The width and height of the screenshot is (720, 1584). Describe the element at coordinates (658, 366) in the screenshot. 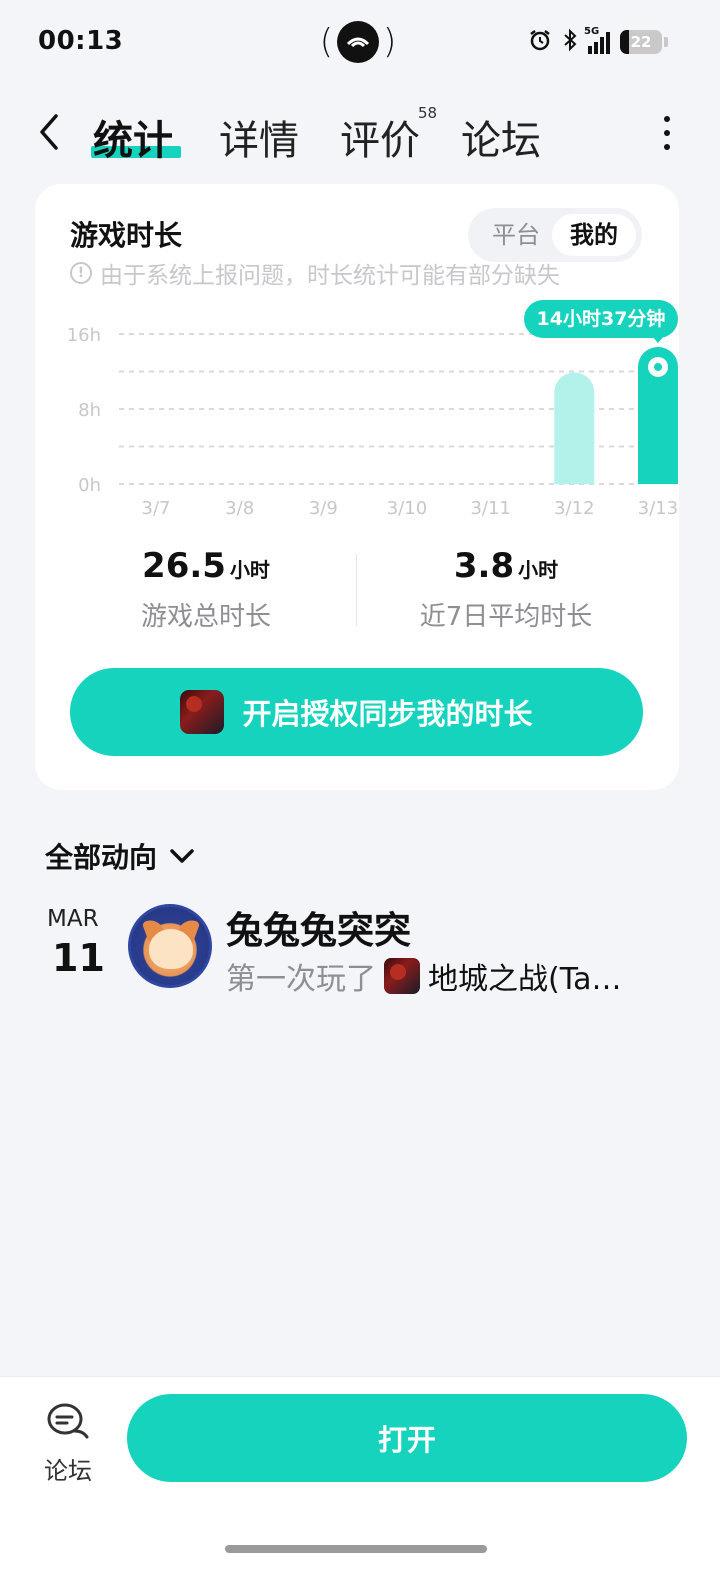

I see `bar-marker-inner` at that location.